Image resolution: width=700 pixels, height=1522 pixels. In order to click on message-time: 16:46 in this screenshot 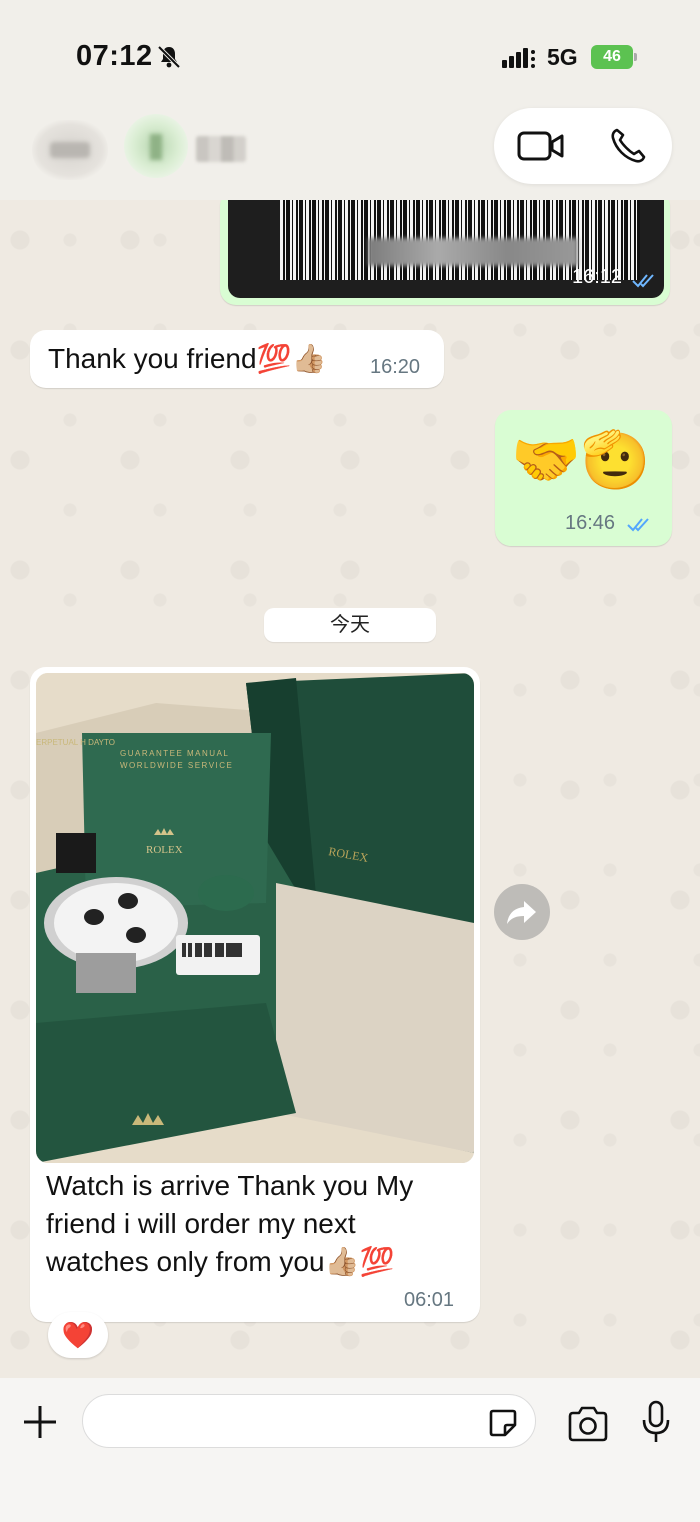, I will do `click(590, 523)`.